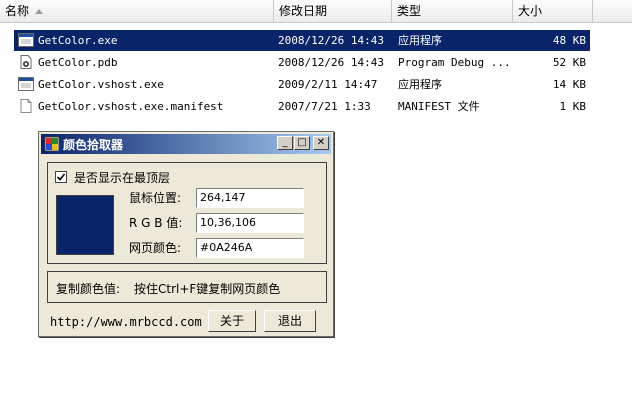 The image size is (632, 417). I want to click on file-size: 1 KB, so click(573, 106).